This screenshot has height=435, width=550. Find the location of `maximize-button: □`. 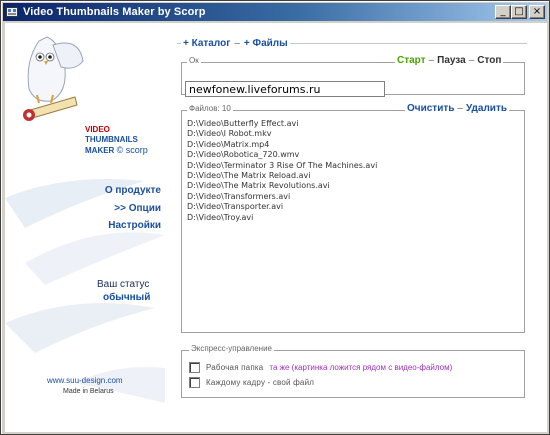

maximize-button: □ is located at coordinates (519, 12).